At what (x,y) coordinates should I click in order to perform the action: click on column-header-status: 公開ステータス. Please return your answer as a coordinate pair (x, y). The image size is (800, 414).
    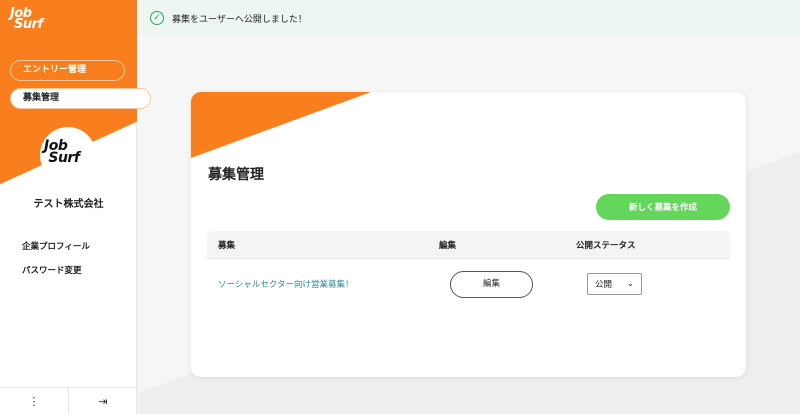
    Looking at the image, I should click on (606, 245).